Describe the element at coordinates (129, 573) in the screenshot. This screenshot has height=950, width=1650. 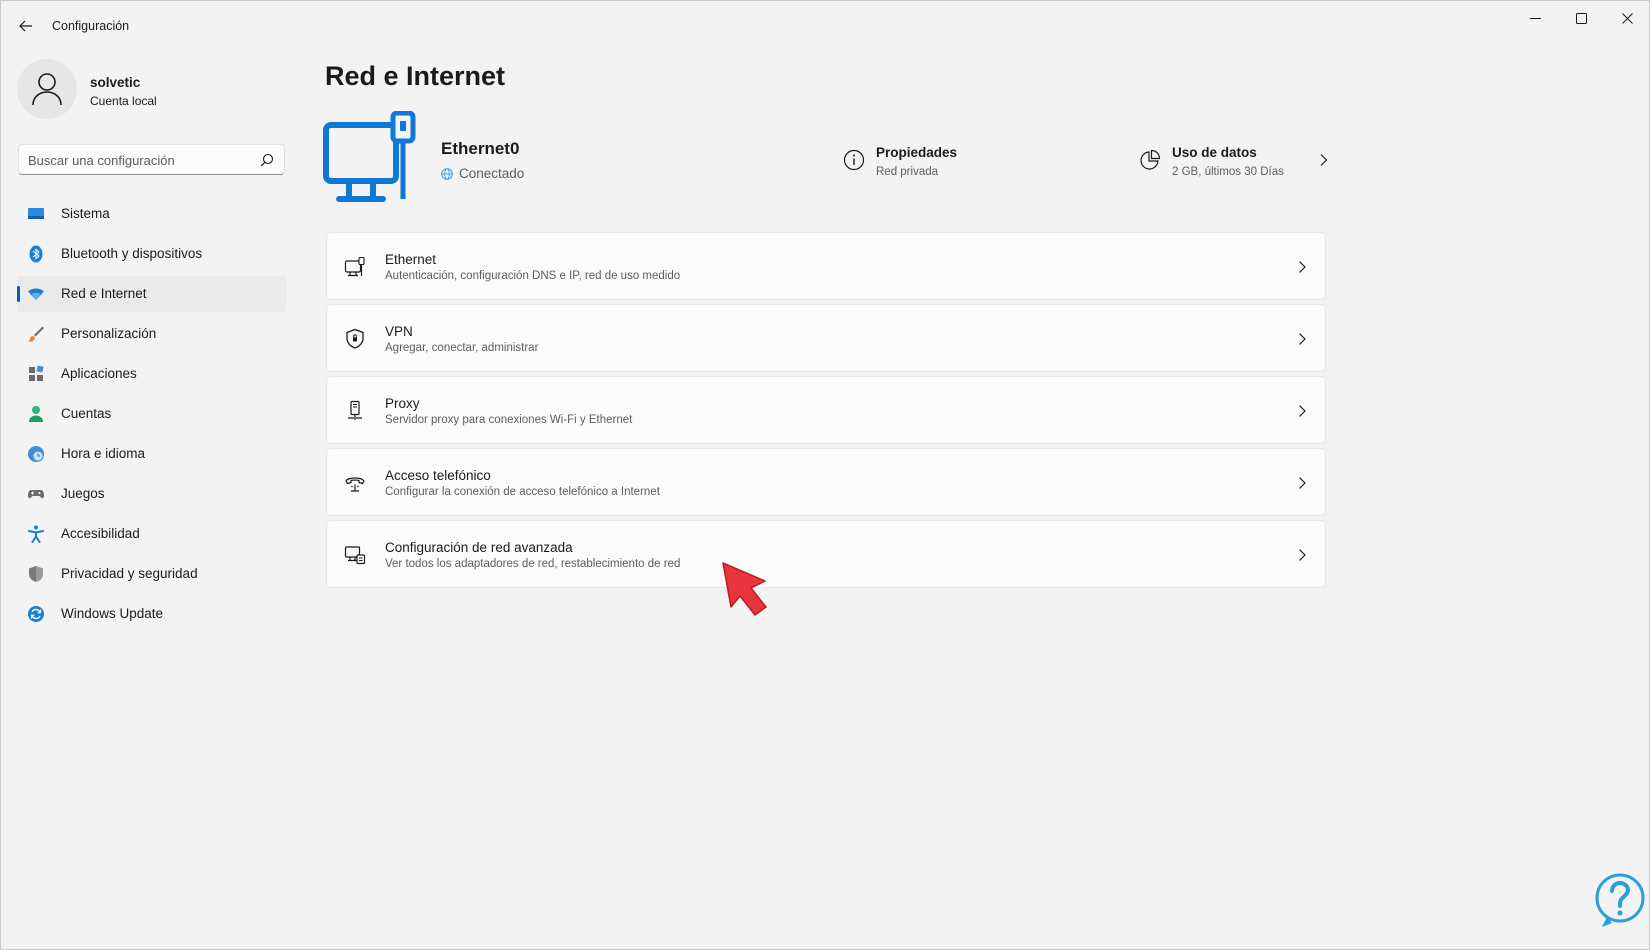
I see `sidebar-item-label: Privacidad y seguridad` at that location.